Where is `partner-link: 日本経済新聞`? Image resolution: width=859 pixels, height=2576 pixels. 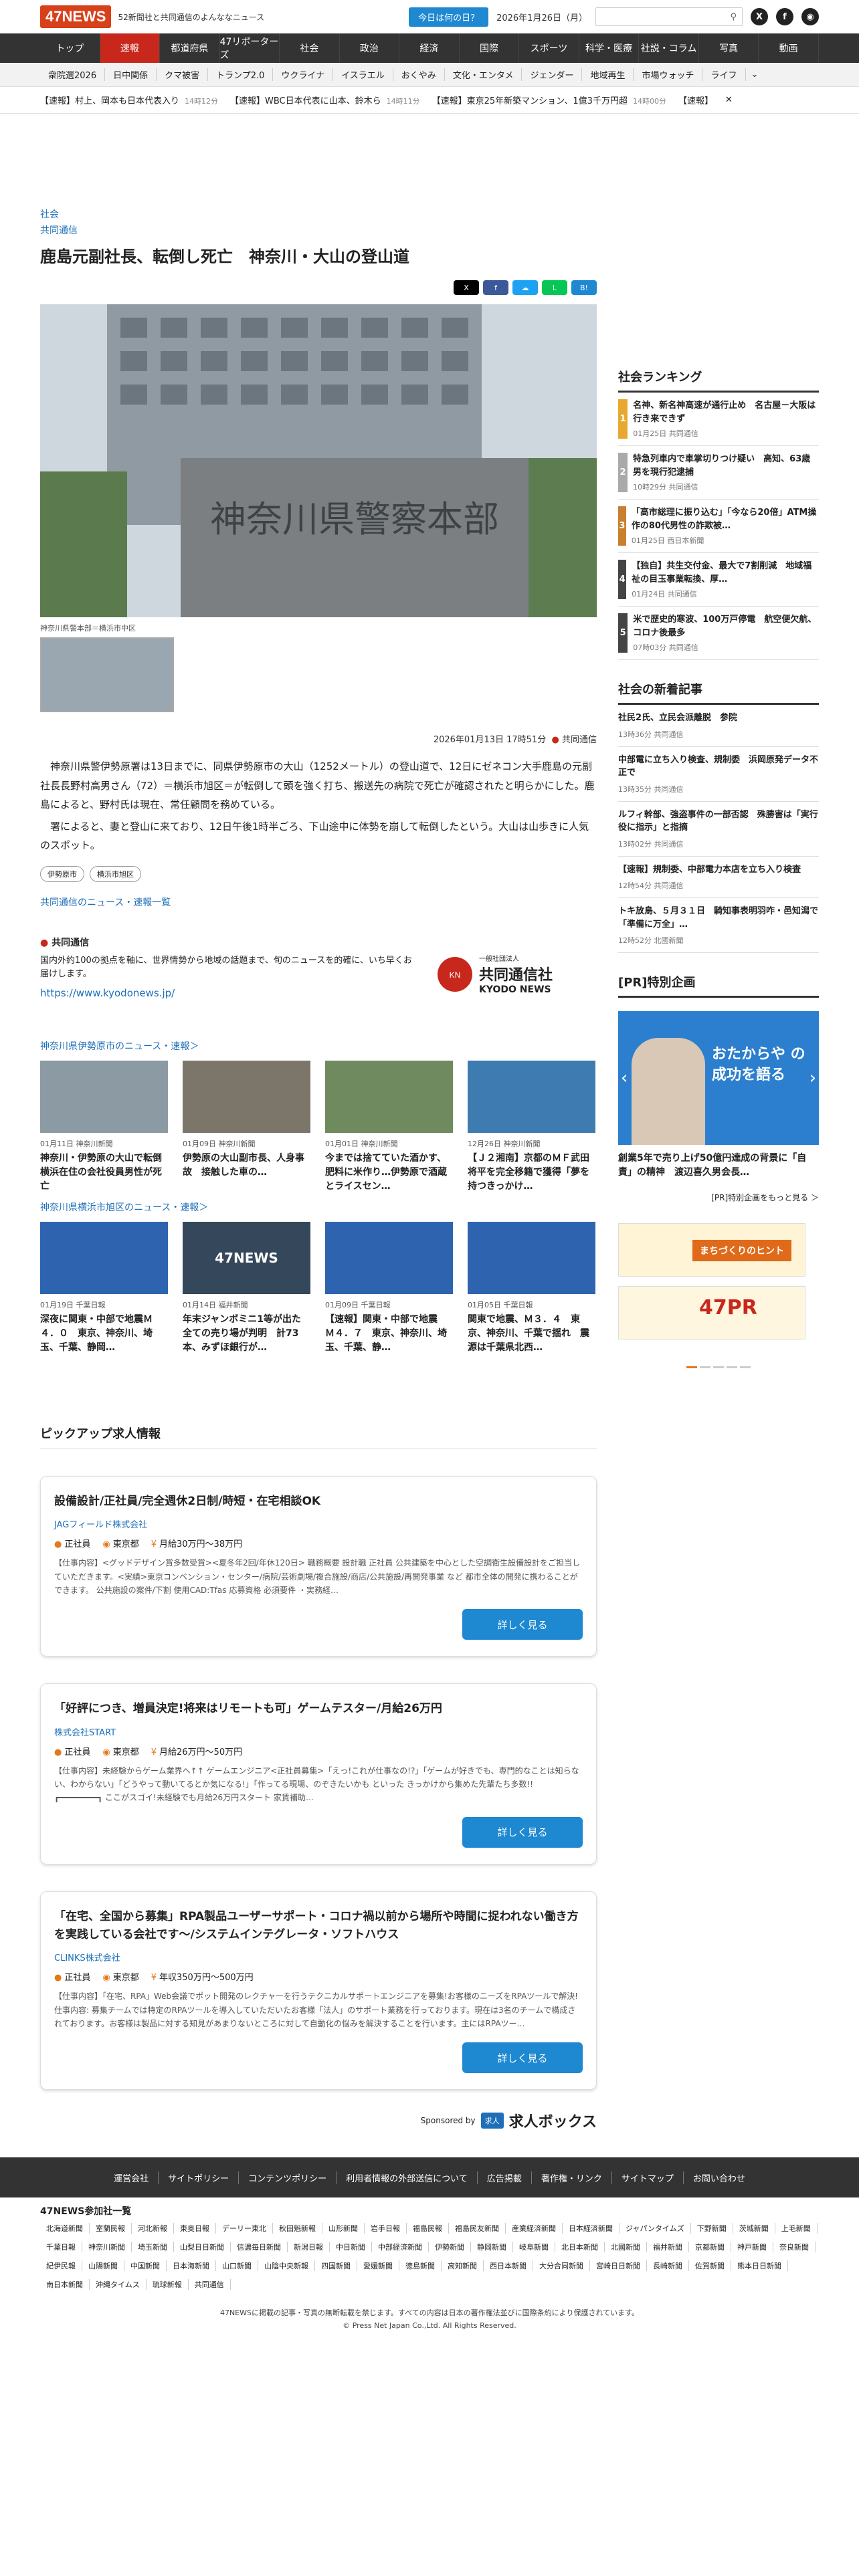
partner-link: 日本経済新聞 is located at coordinates (591, 2228).